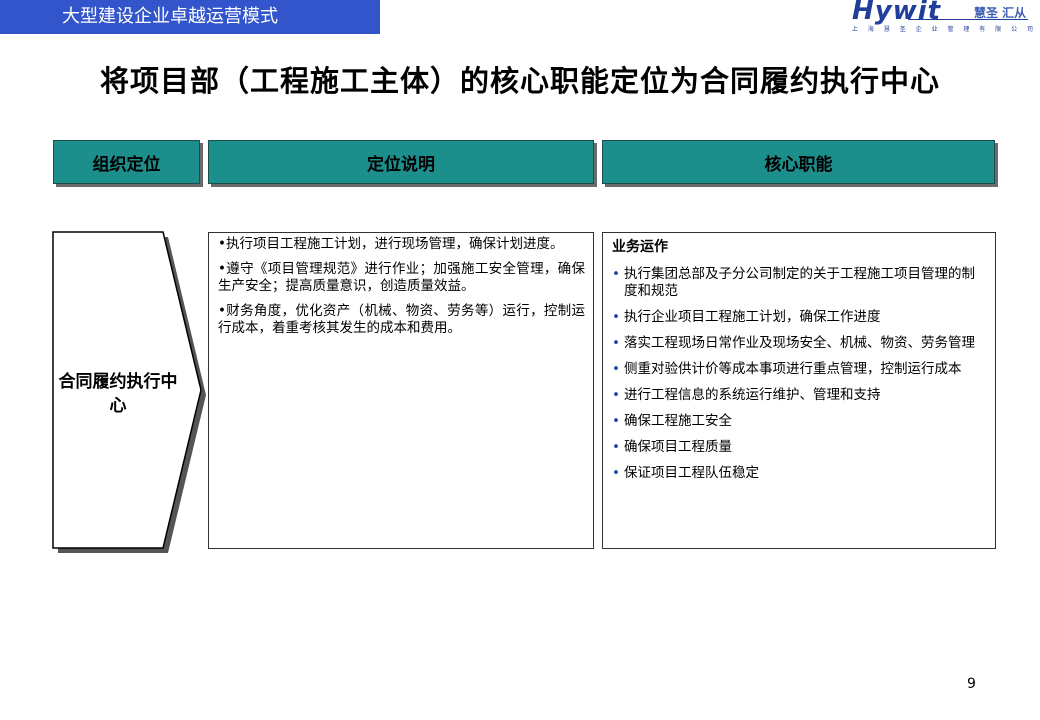 The height and width of the screenshot is (720, 1040). What do you see at coordinates (401, 162) in the screenshot?
I see `column-header-description: 定位说明` at bounding box center [401, 162].